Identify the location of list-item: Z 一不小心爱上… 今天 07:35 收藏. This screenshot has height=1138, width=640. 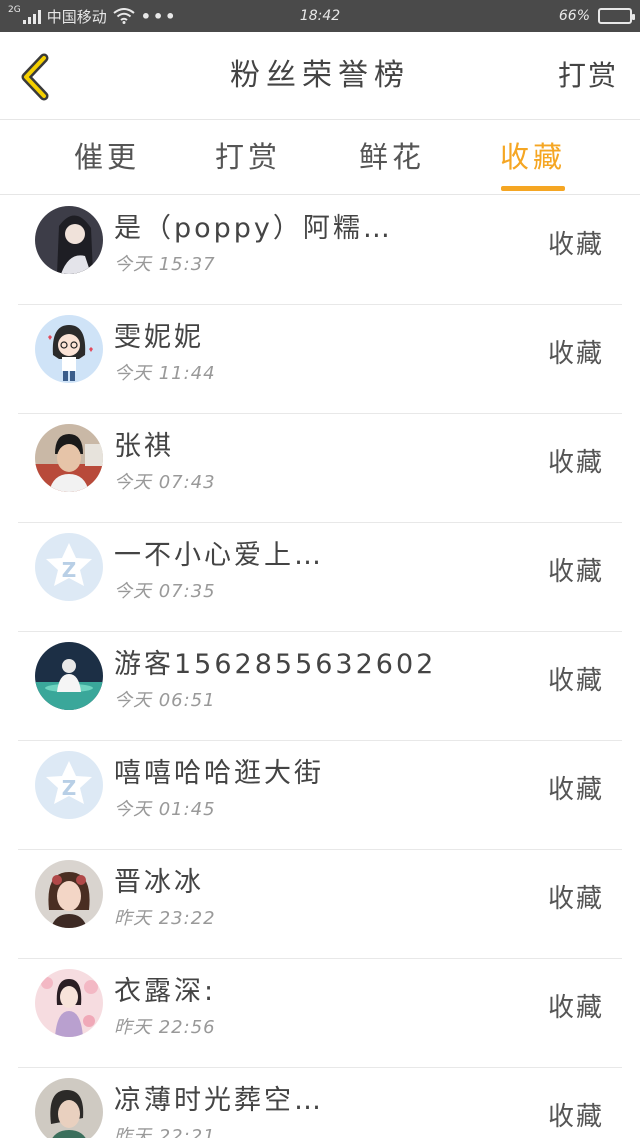
(320, 577).